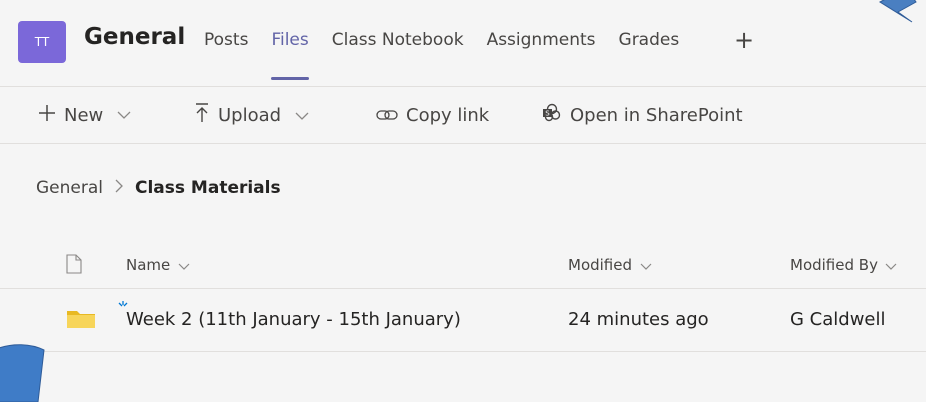 The height and width of the screenshot is (402, 926). I want to click on upload-icon, so click(202, 115).